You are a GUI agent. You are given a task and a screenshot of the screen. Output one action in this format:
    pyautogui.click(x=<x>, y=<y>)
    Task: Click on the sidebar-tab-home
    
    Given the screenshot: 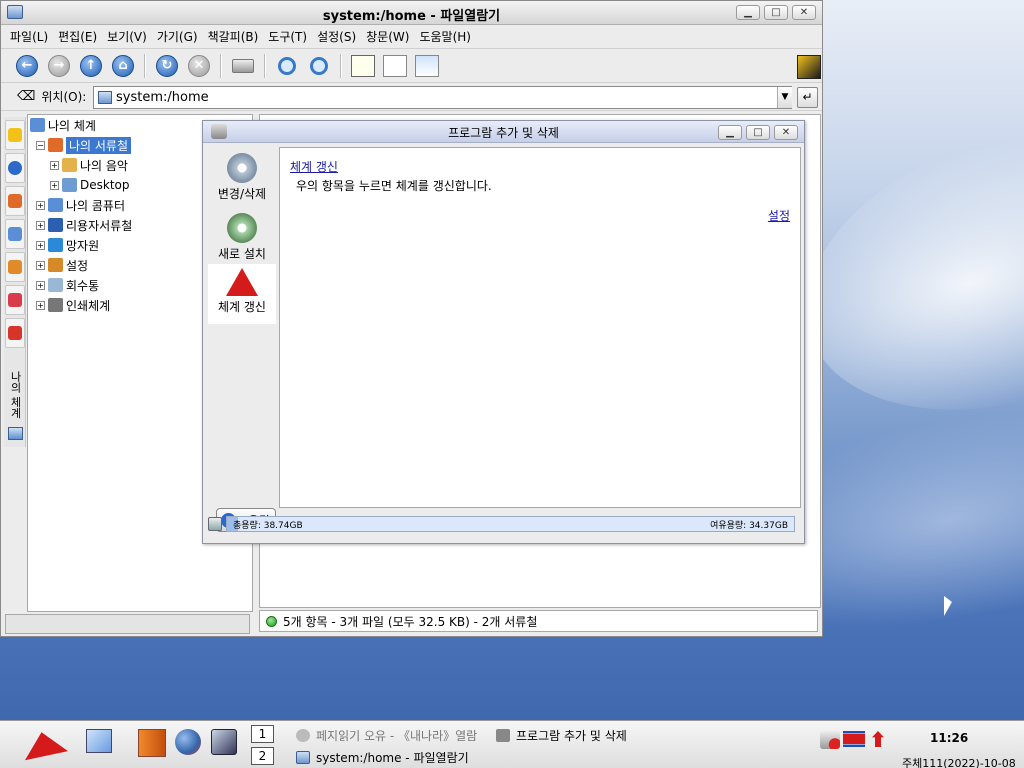 What is the action you would take?
    pyautogui.click(x=15, y=201)
    